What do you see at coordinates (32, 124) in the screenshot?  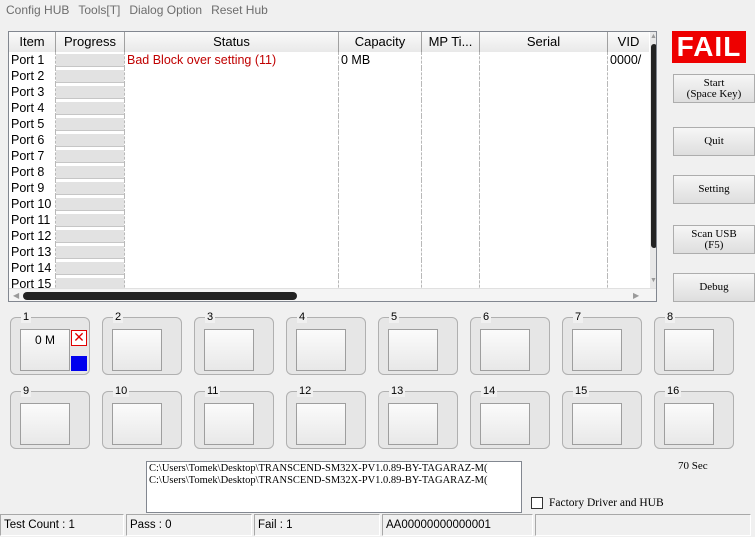 I see `cell-item: Port 5` at bounding box center [32, 124].